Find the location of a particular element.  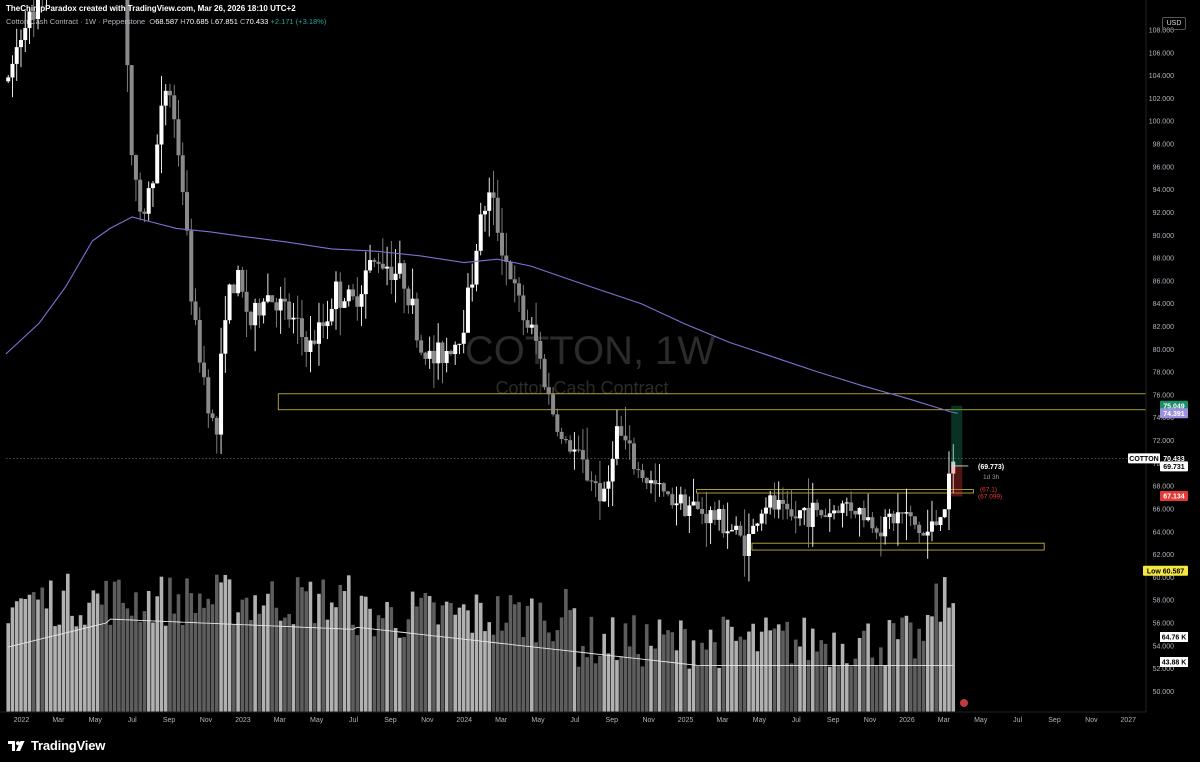

currency-button: USD is located at coordinates (1174, 23).